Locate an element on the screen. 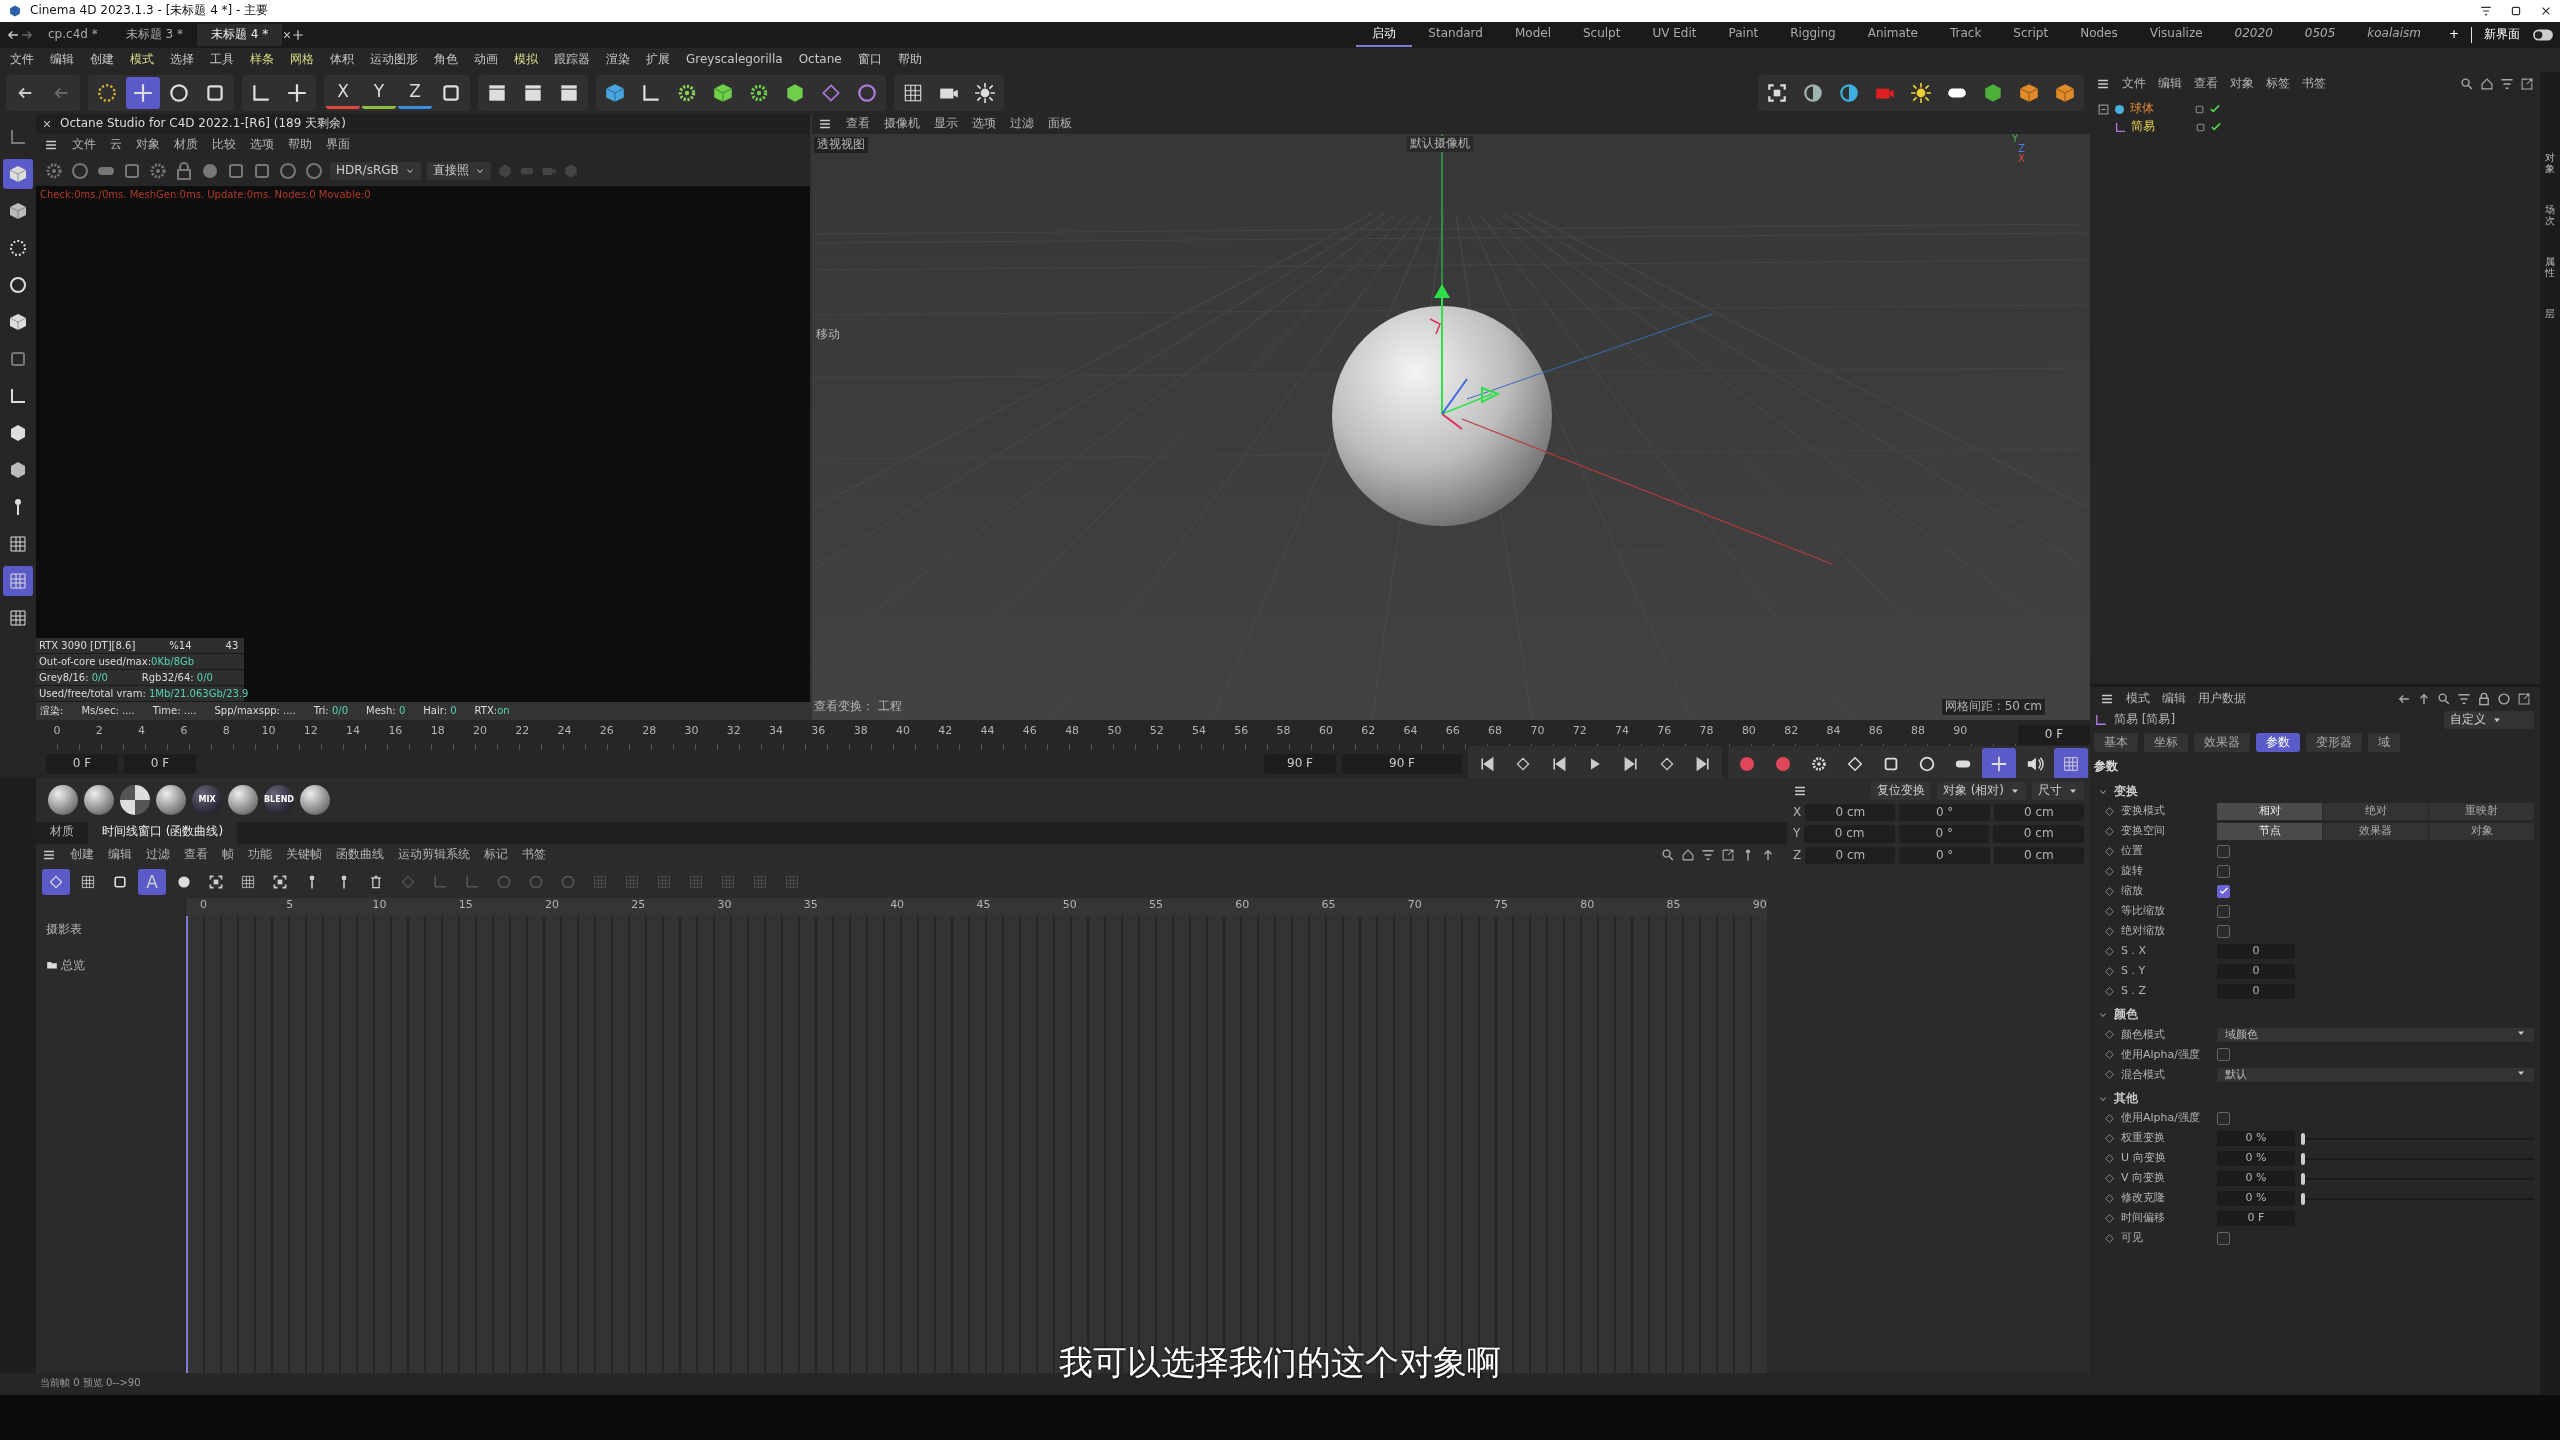  document-tab: cp.c4d * is located at coordinates (73, 35).